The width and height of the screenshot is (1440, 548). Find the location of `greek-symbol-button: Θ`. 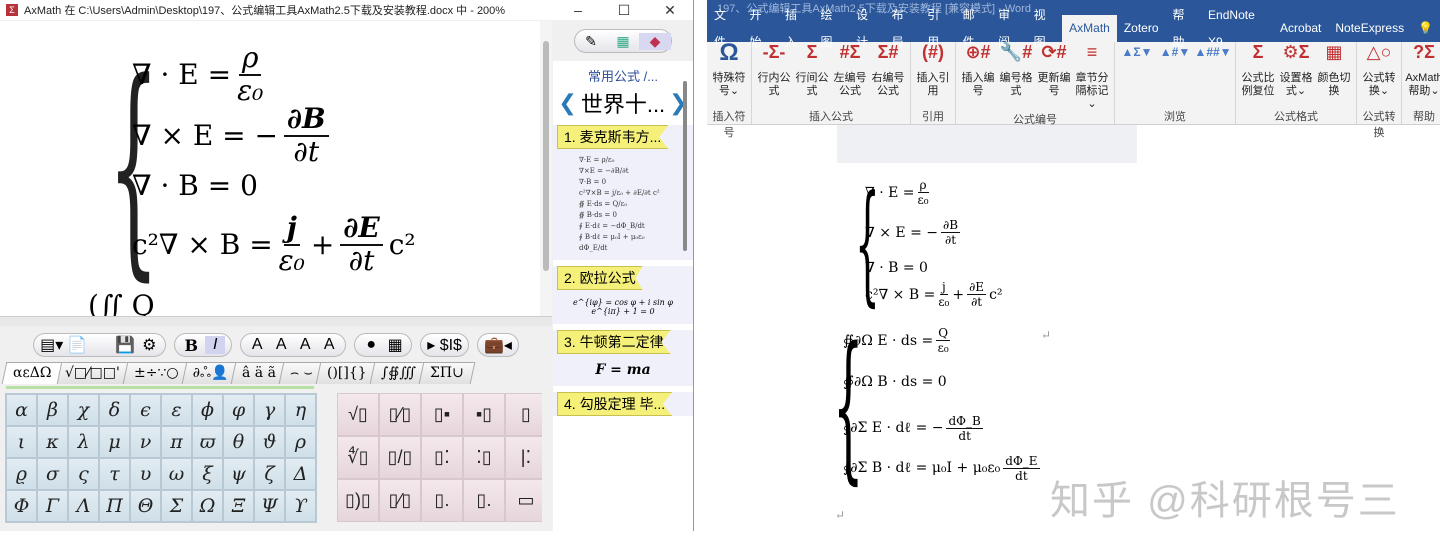

greek-symbol-button: Θ is located at coordinates (145, 506).